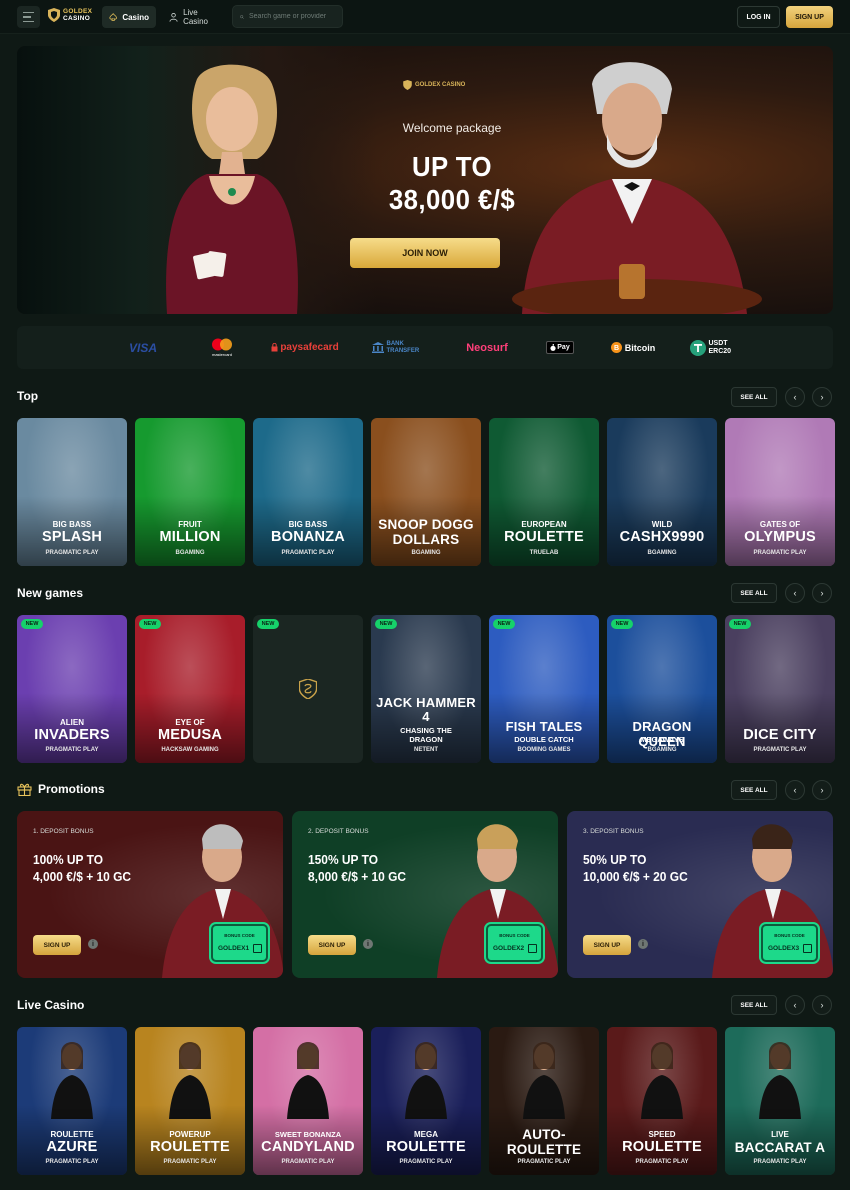  What do you see at coordinates (809, 17) in the screenshot?
I see `signup-button: SIGN UP` at bounding box center [809, 17].